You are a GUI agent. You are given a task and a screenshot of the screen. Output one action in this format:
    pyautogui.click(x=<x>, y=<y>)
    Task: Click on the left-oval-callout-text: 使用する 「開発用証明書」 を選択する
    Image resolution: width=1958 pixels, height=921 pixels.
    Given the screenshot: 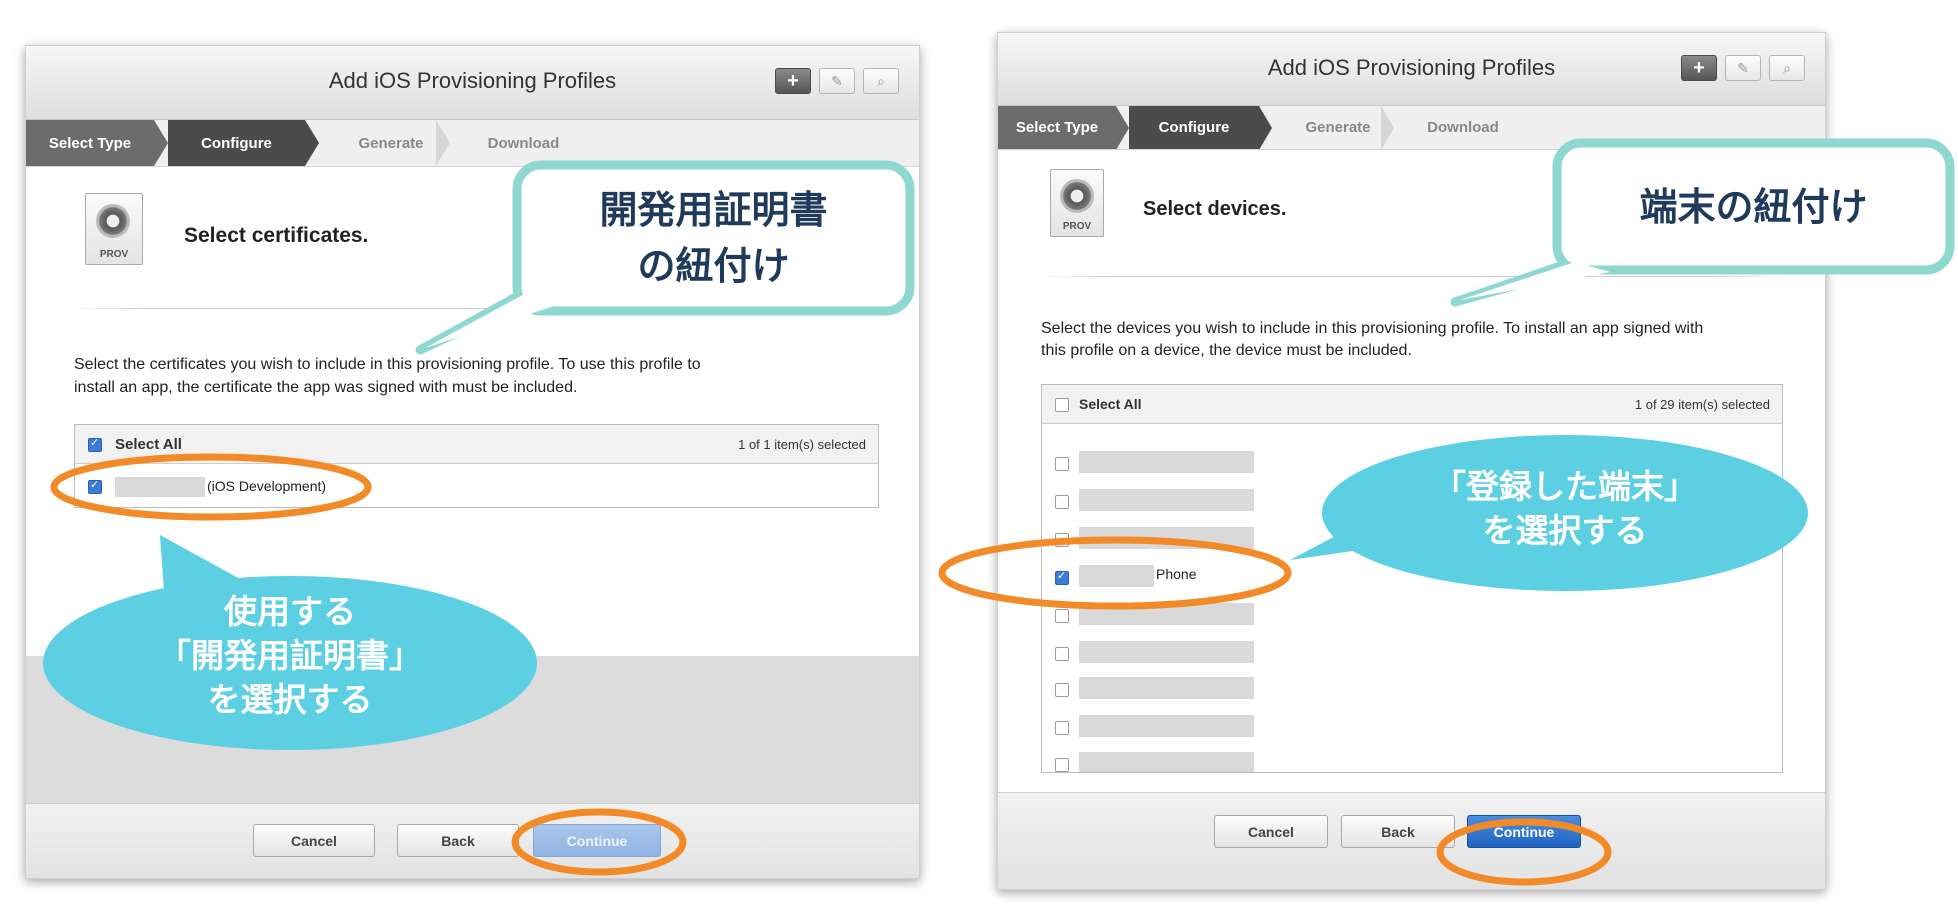 What is the action you would take?
    pyautogui.click(x=290, y=656)
    